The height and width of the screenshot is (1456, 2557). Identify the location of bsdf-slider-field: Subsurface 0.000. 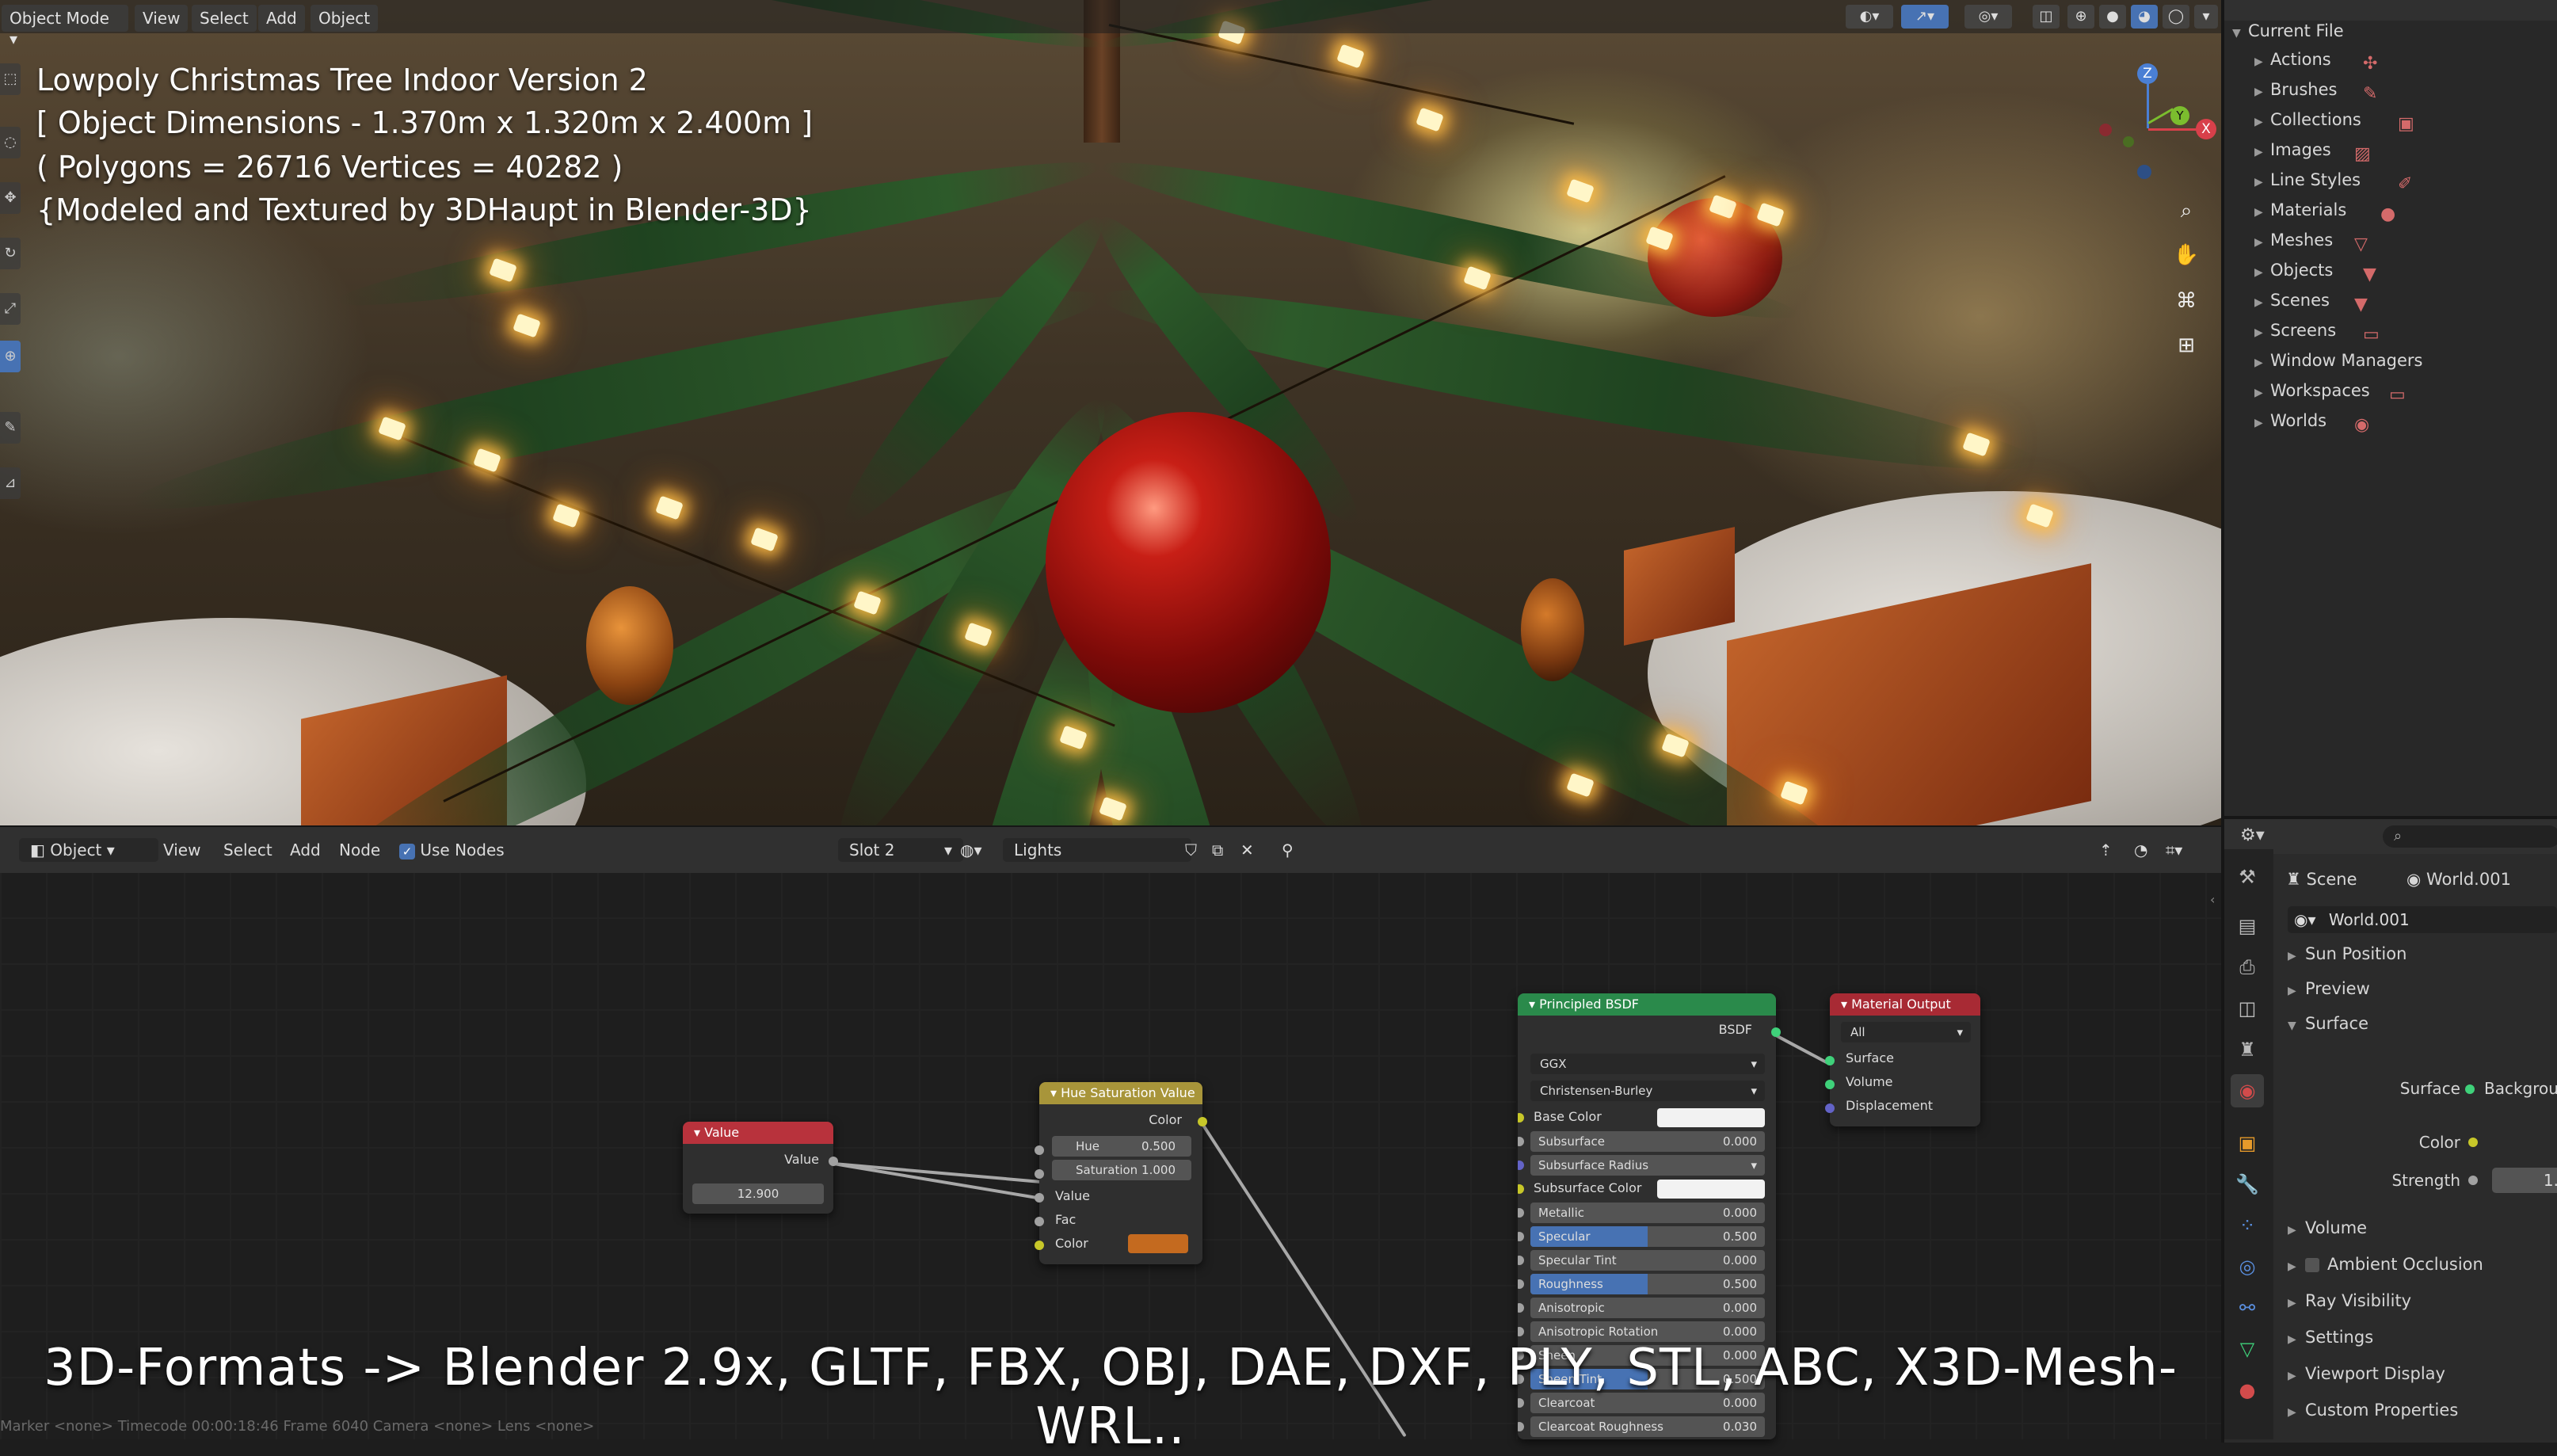
(1647, 1141).